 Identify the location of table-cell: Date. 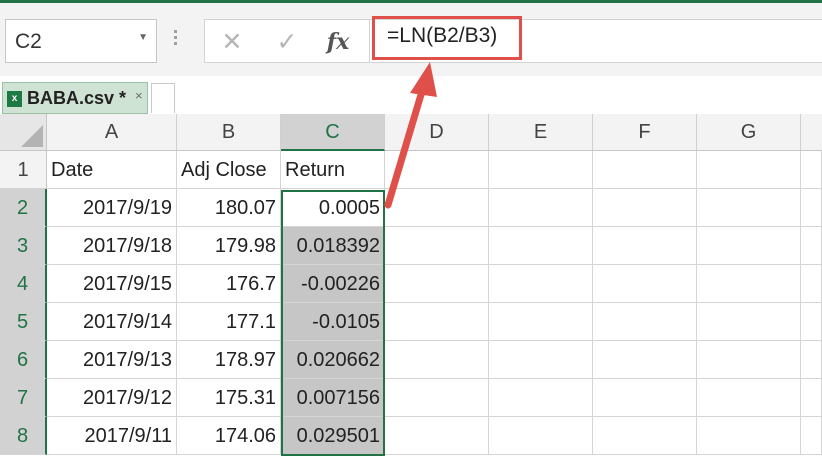
(112, 170).